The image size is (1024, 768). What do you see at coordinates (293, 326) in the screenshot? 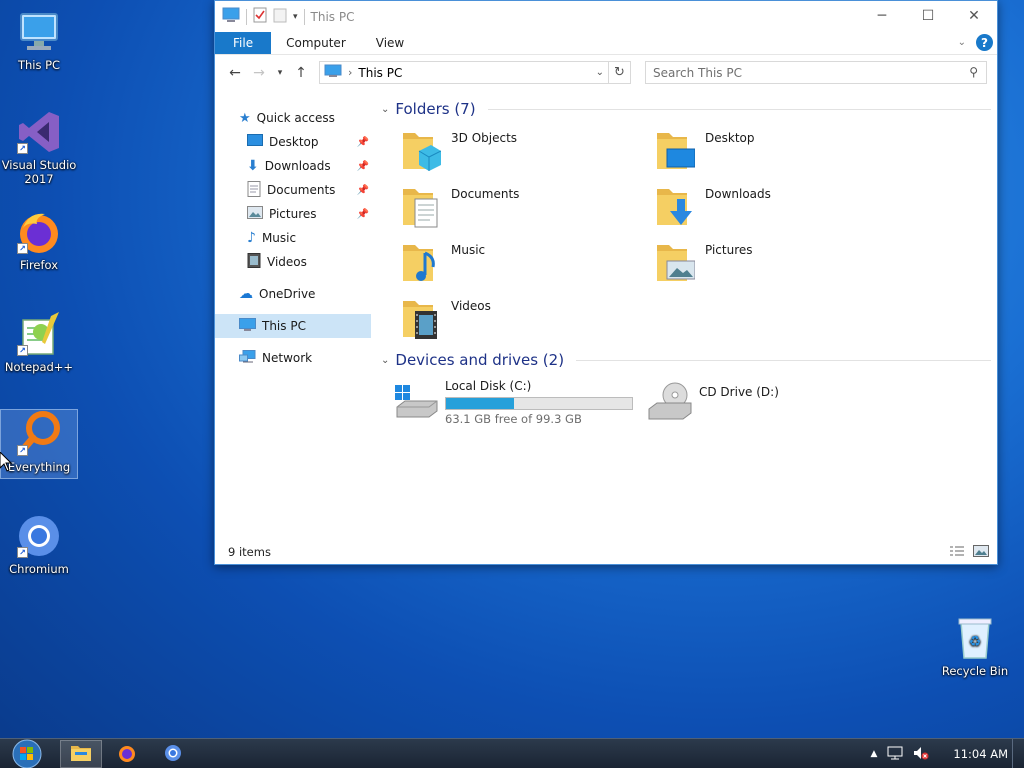
I see `nav-this-pc: This PC` at bounding box center [293, 326].